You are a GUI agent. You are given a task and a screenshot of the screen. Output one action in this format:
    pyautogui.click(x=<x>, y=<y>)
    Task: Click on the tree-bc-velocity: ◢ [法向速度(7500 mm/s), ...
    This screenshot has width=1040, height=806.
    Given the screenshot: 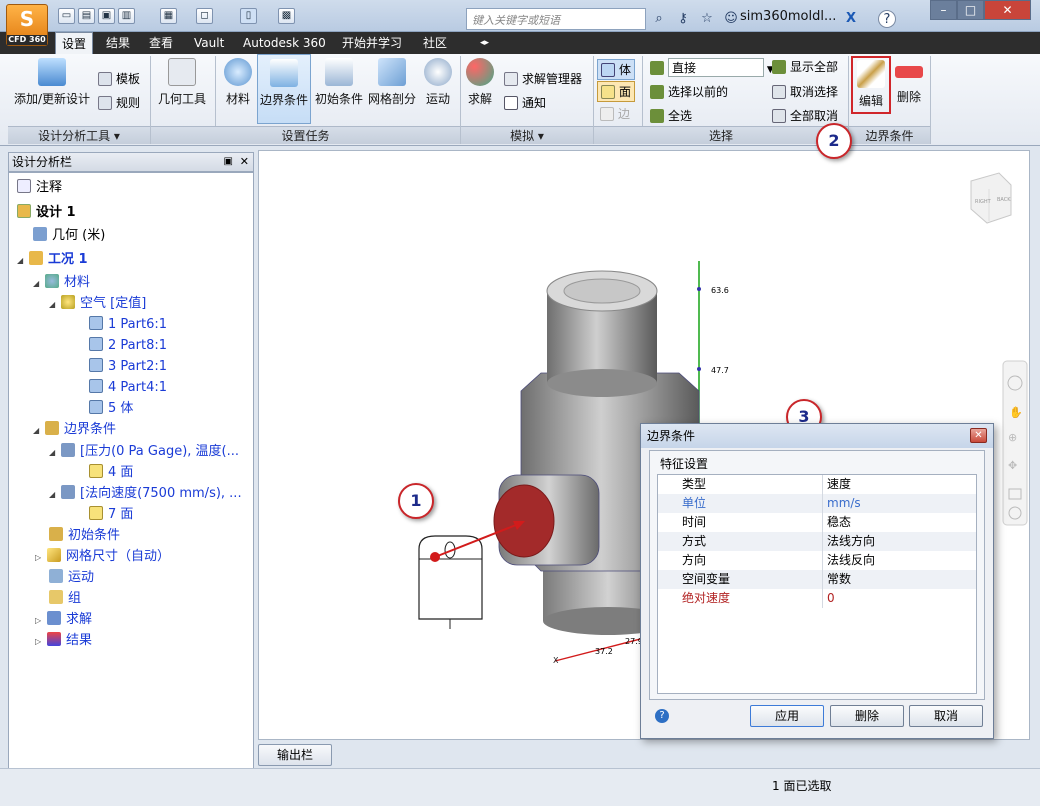 What is the action you would take?
    pyautogui.click(x=145, y=494)
    